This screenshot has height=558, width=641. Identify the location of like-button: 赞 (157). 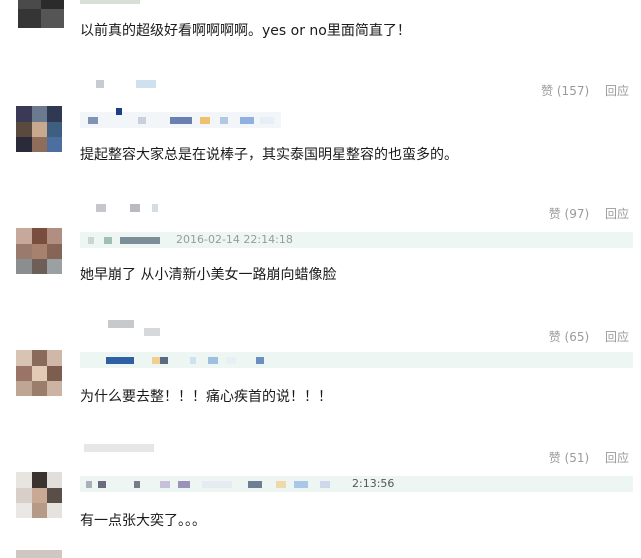
(565, 91).